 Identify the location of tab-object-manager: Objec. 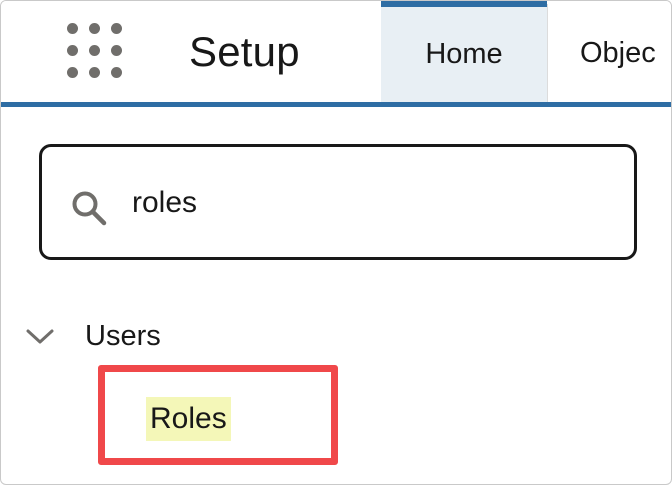
(618, 53).